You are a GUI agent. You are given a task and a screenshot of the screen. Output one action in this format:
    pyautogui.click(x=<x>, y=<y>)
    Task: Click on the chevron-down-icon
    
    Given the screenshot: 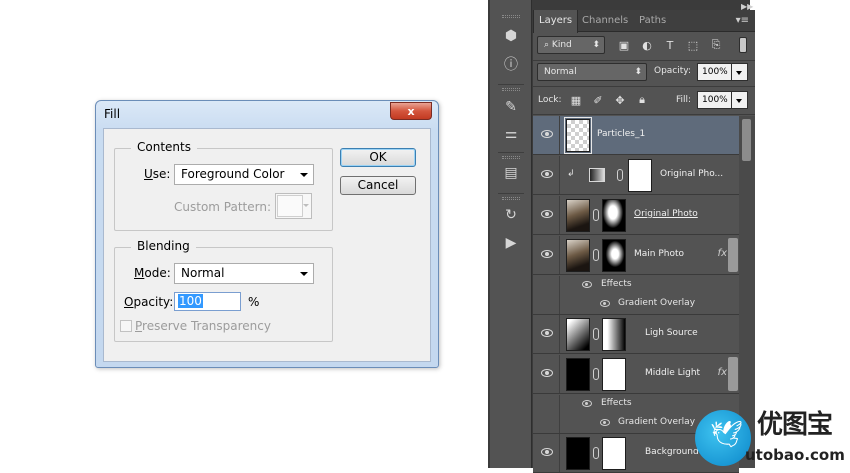 What is the action you would take?
    pyautogui.click(x=304, y=274)
    